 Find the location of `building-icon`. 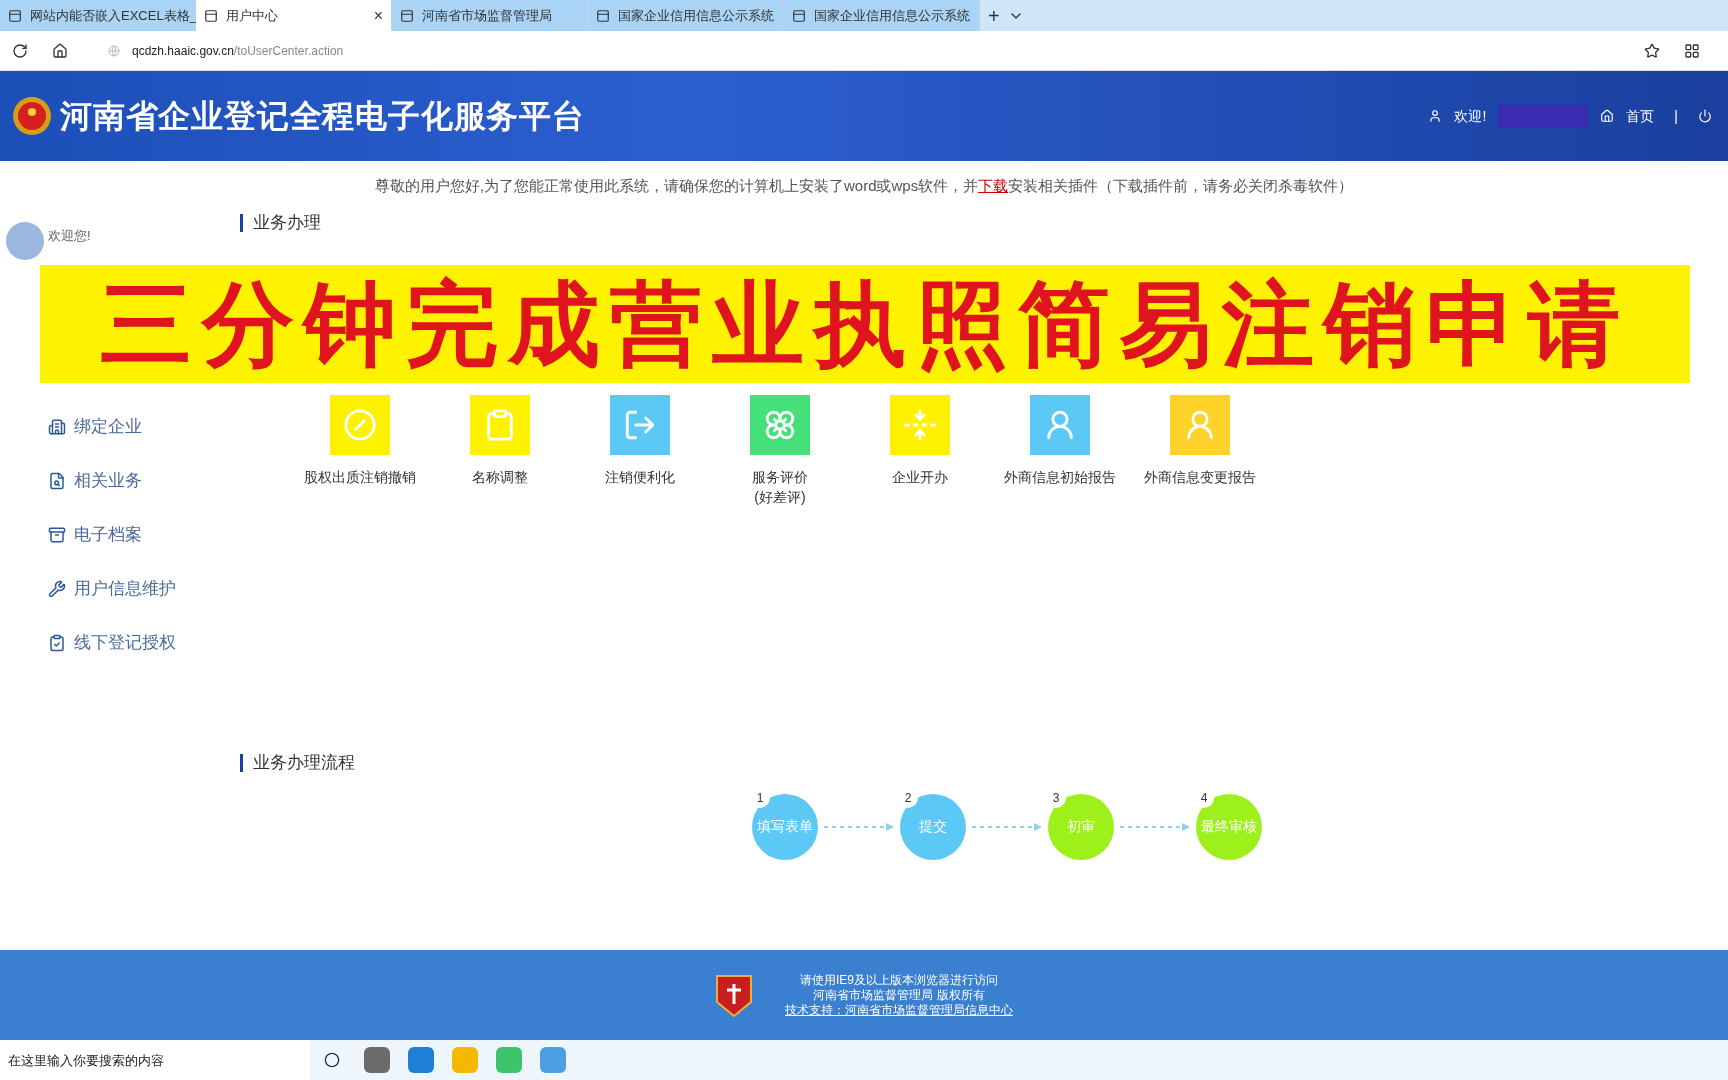

building-icon is located at coordinates (57, 426).